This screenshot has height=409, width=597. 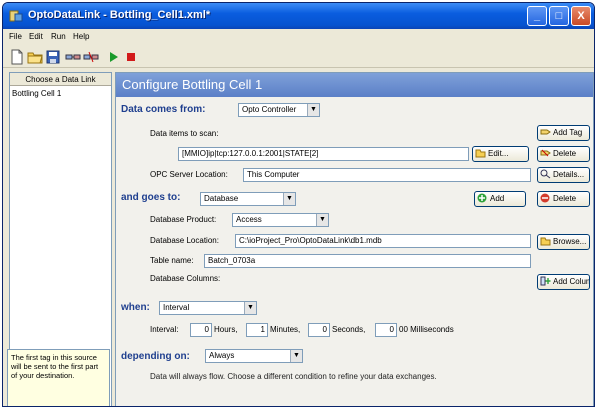 What do you see at coordinates (323, 154) in the screenshot?
I see `data-item-field: [MMIO]ip|tcp:127.0.0.1:2001|STATE[2]` at bounding box center [323, 154].